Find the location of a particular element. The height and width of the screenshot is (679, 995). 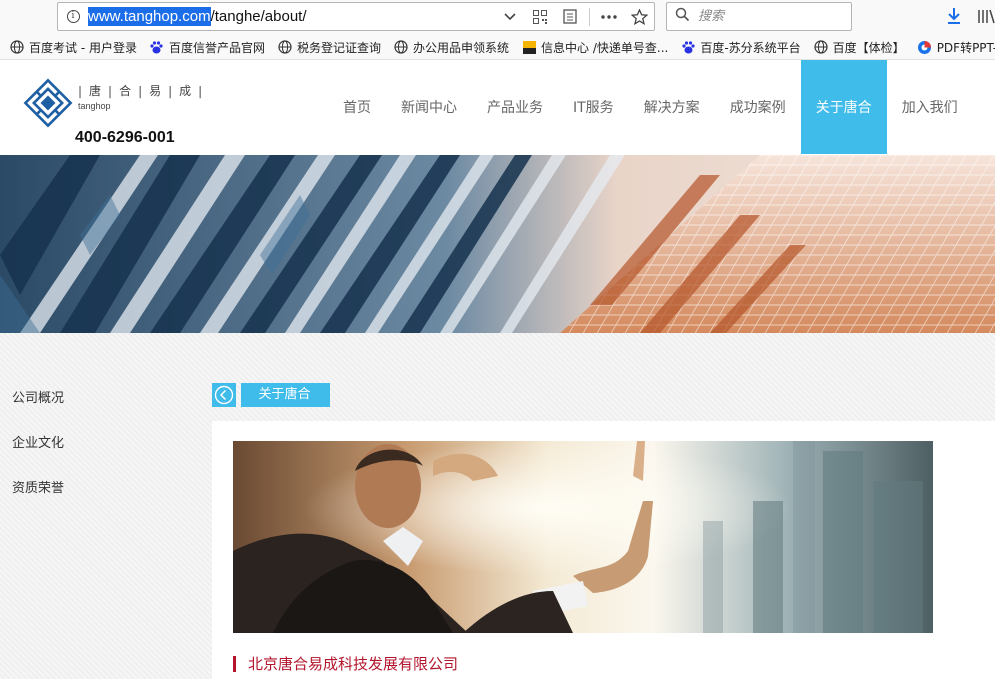

side-nav: 公司概况 企业文化 资质荣誉 is located at coordinates (38, 456).